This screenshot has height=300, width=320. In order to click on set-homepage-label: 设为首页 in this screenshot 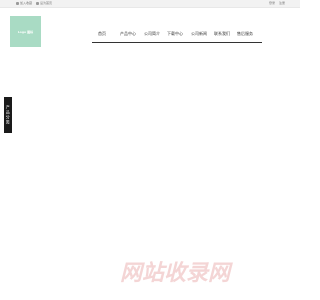, I will do `click(46, 3)`.